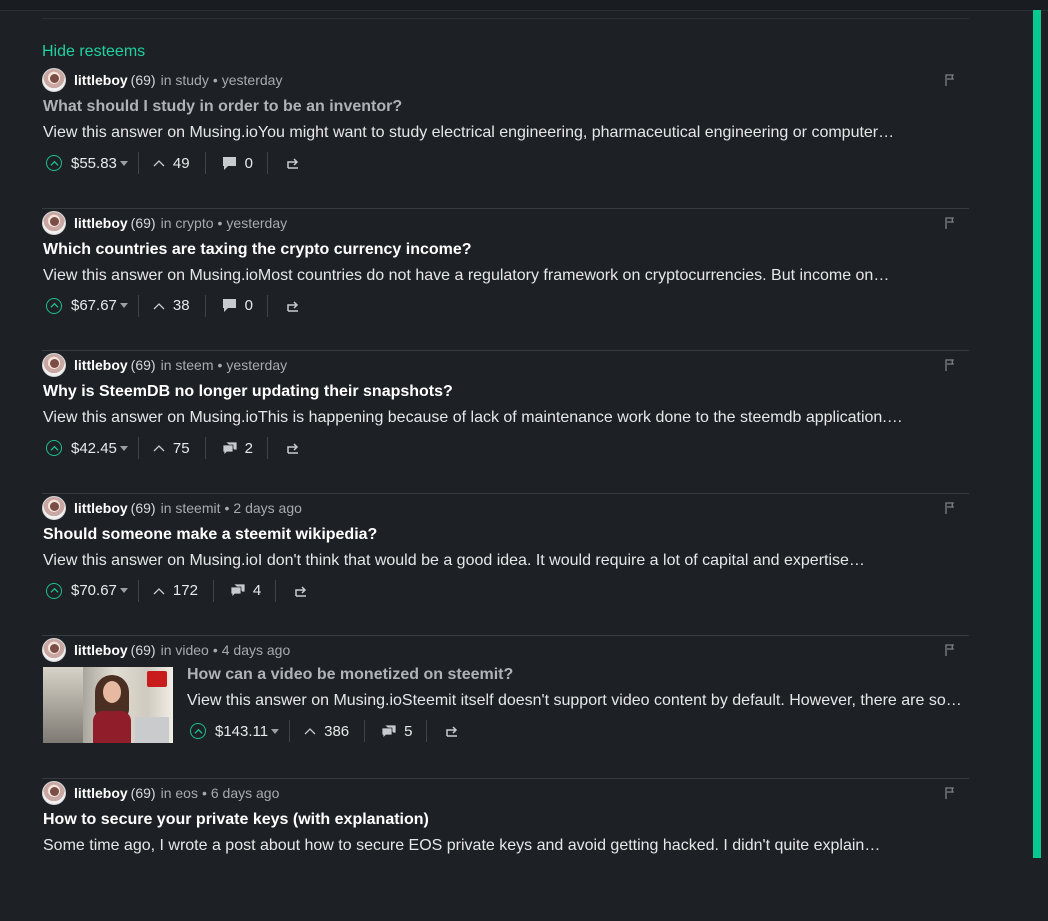 Image resolution: width=1048 pixels, height=921 pixels. Describe the element at coordinates (108, 705) in the screenshot. I see `post-thumbnail` at that location.